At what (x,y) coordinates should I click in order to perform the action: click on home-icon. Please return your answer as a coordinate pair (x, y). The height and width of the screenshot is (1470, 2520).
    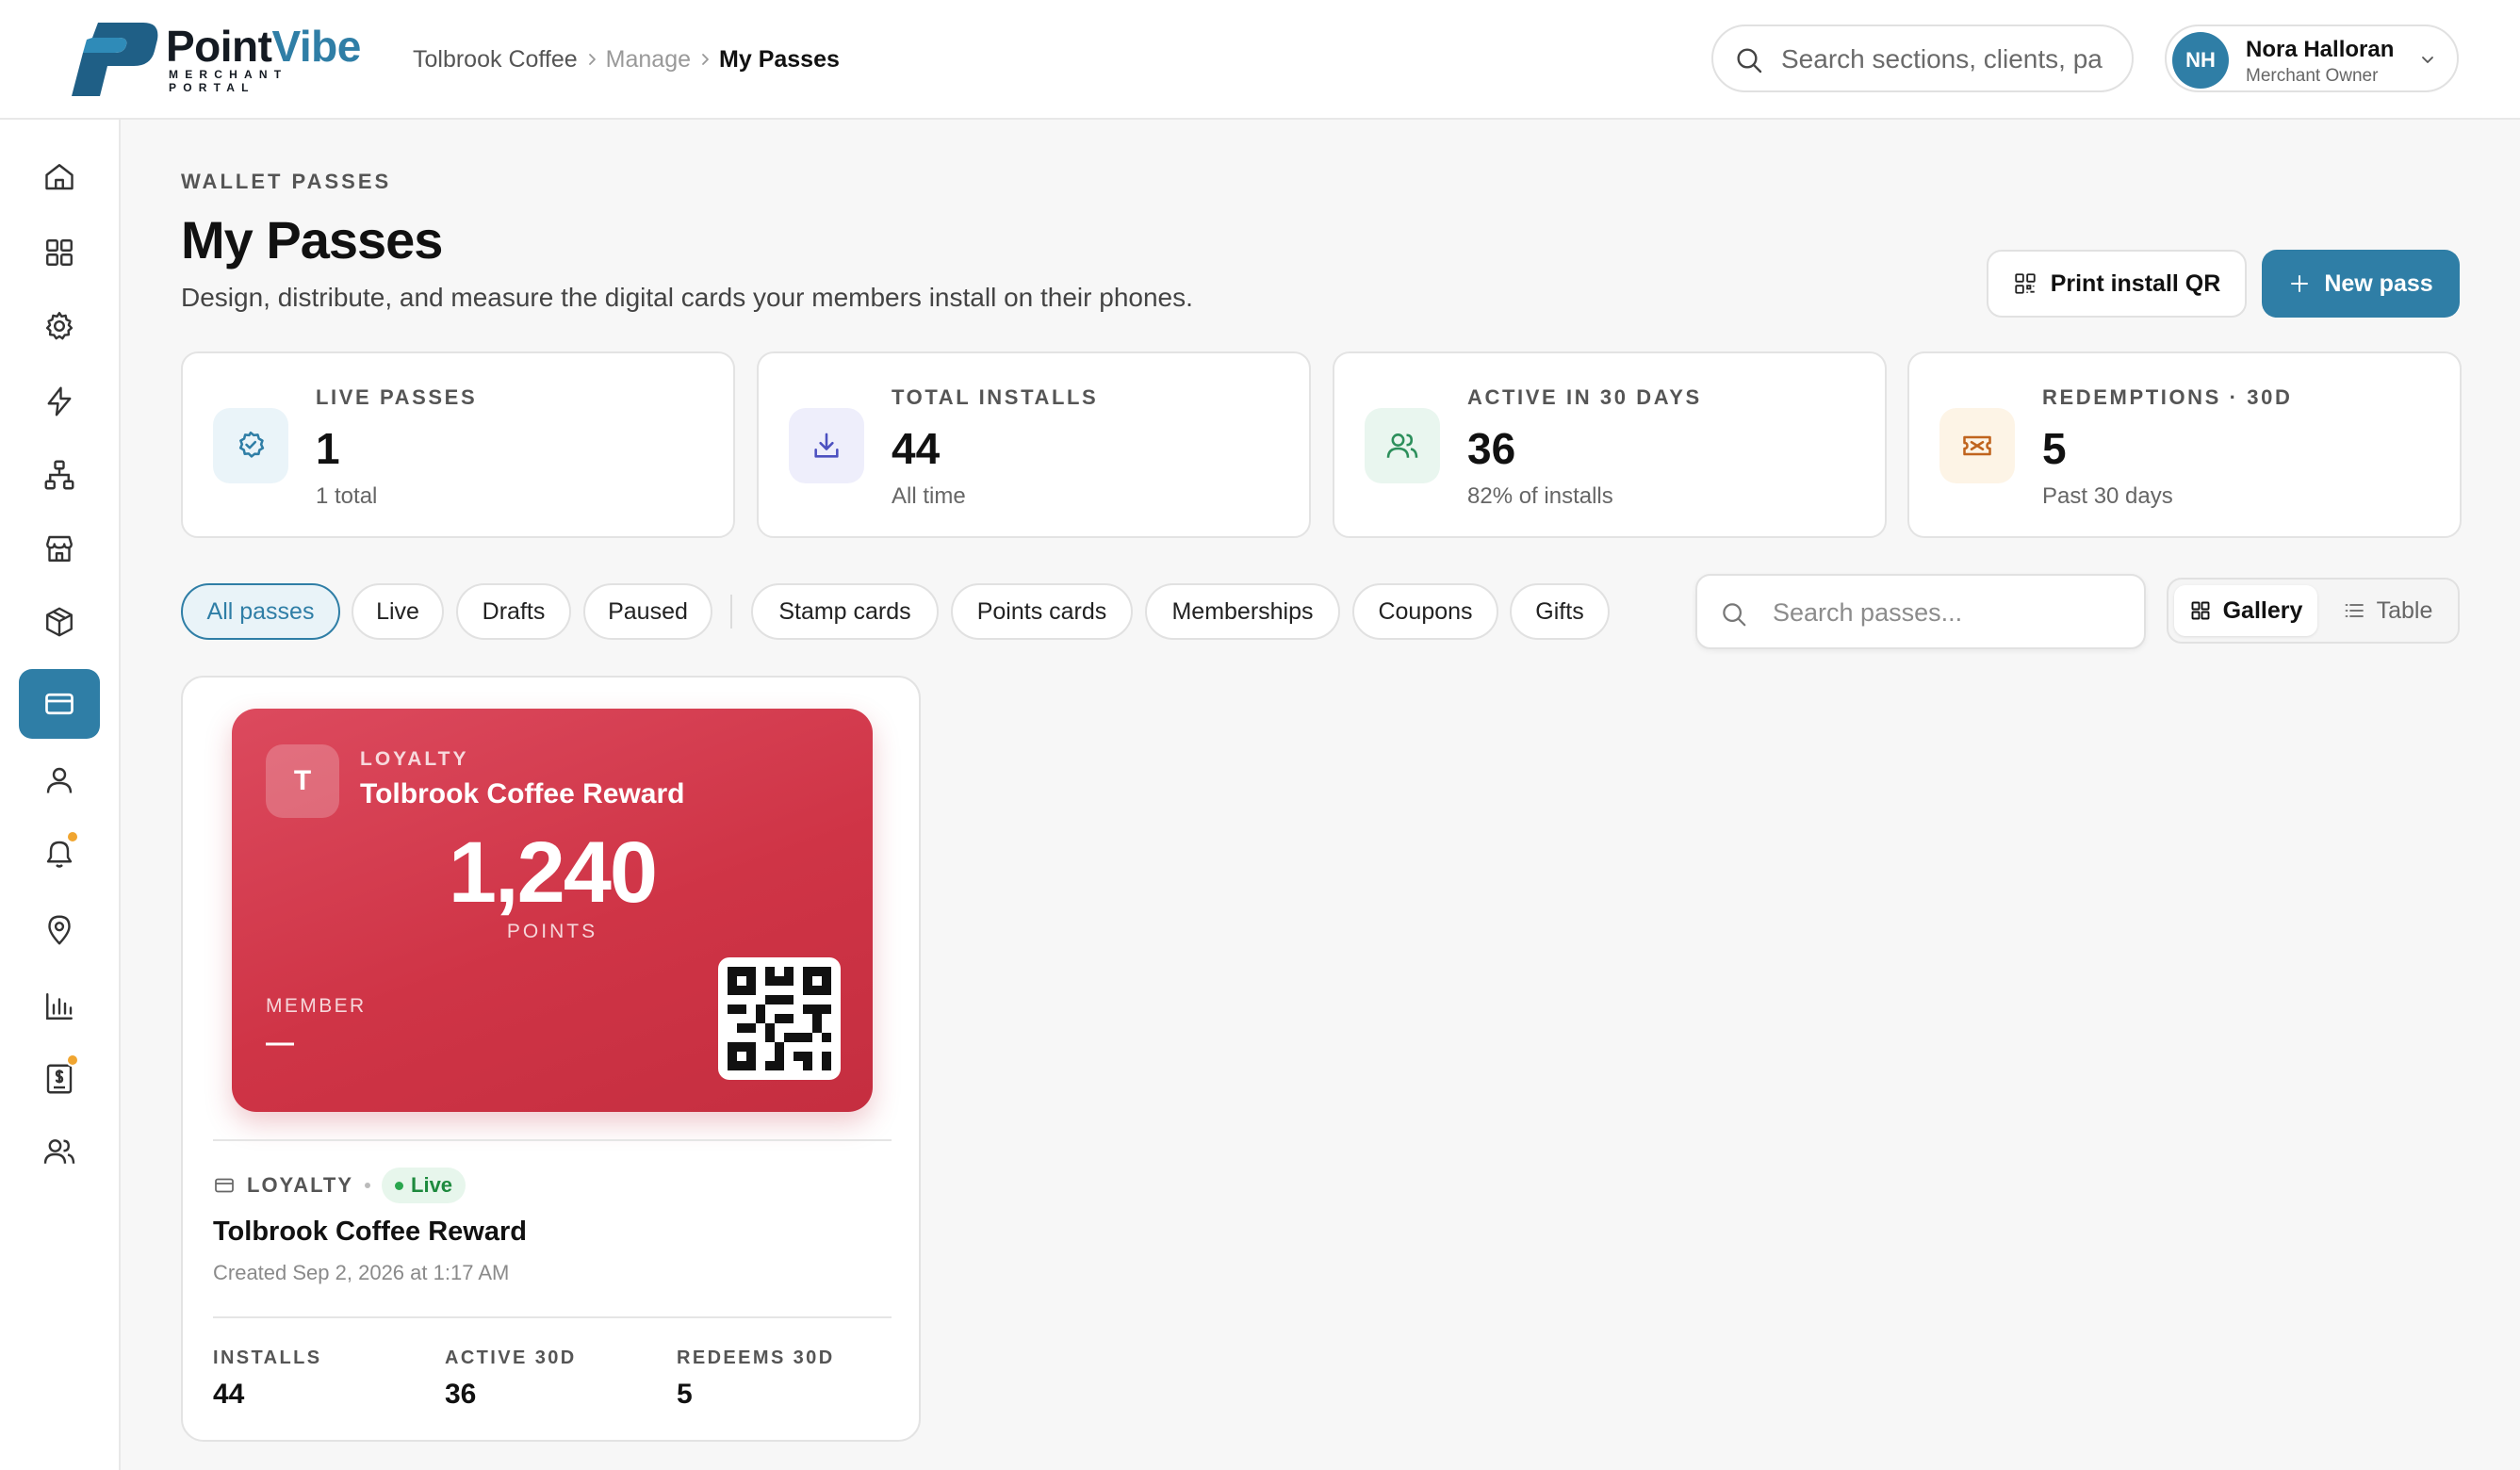
    Looking at the image, I should click on (59, 177).